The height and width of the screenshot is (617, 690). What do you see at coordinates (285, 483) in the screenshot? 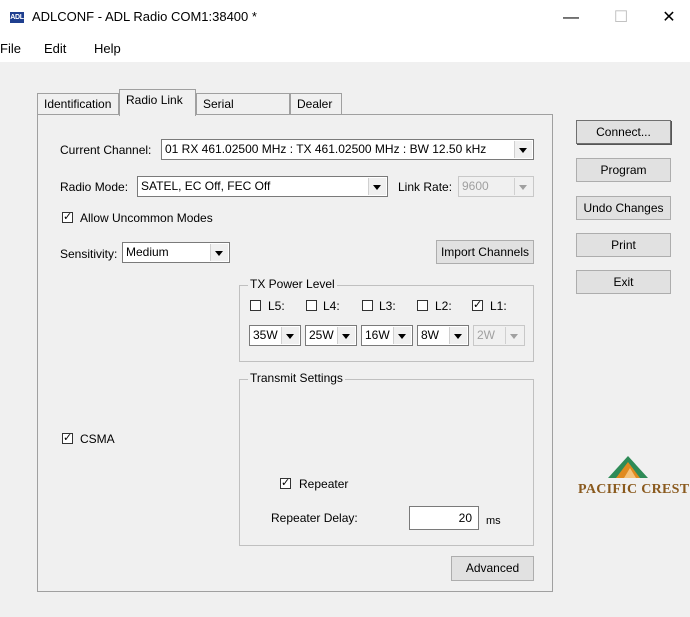
I see `repeater-checkbox: ✓` at bounding box center [285, 483].